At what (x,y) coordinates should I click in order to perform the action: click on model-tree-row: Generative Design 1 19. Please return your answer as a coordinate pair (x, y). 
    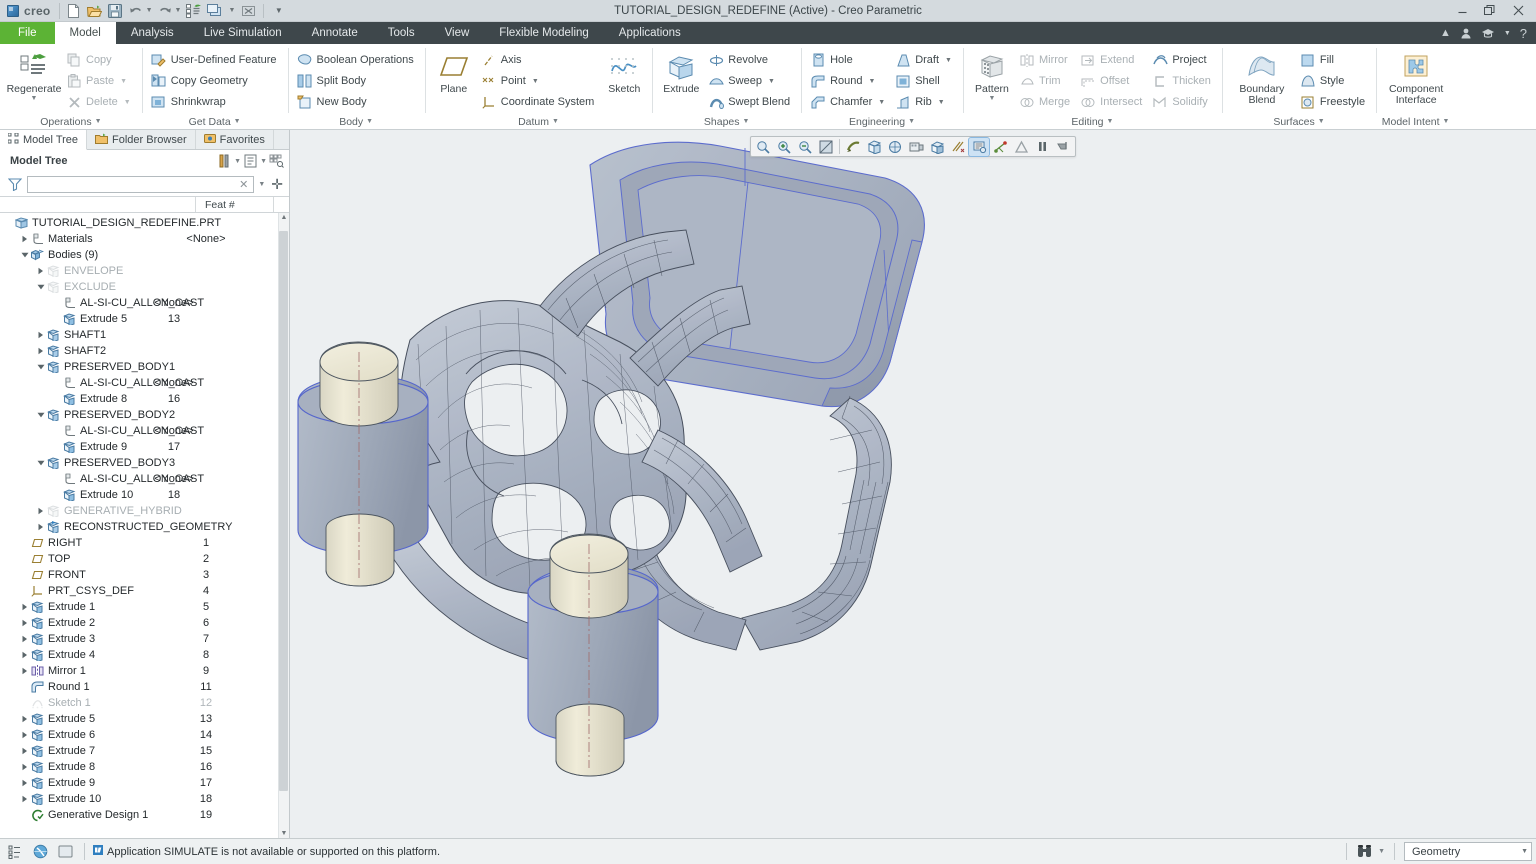
    Looking at the image, I should click on (139, 815).